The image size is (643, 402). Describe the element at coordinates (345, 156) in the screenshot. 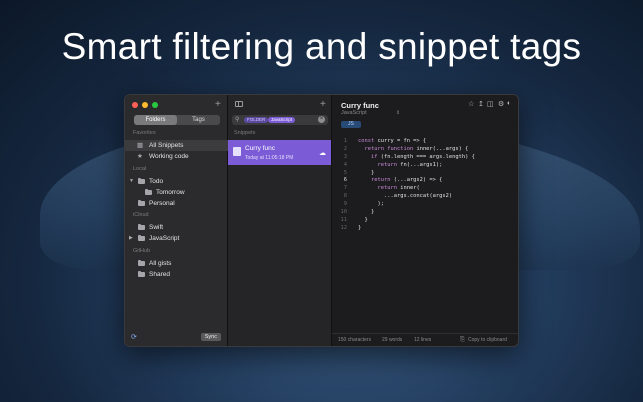

I see `line-number: 3` at that location.